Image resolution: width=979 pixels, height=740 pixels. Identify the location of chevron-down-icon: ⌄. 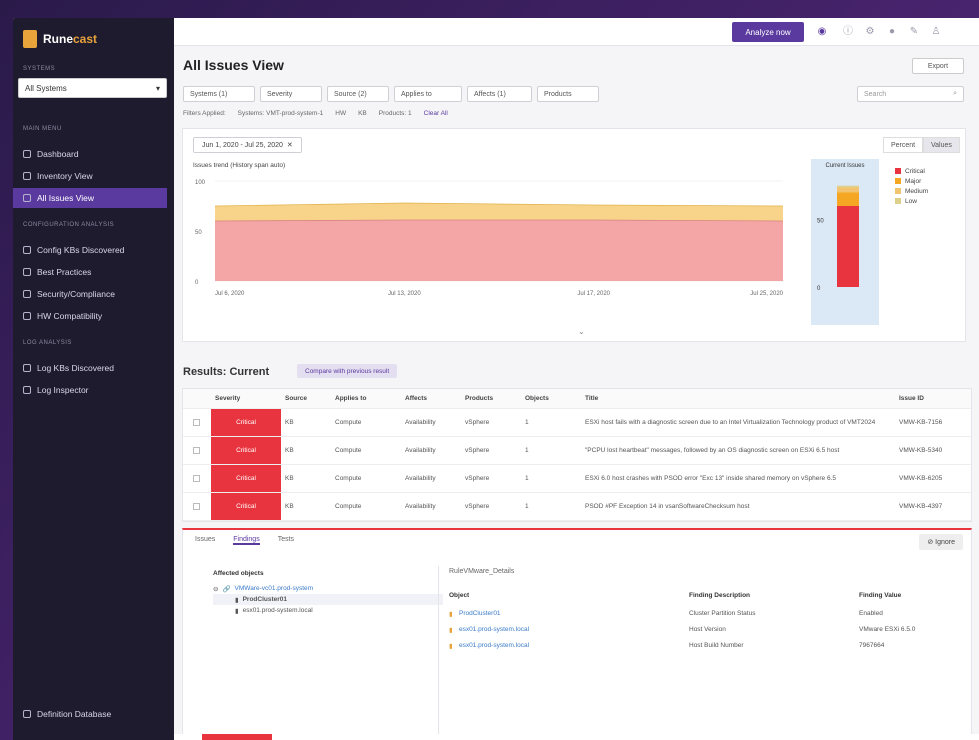
(581, 331).